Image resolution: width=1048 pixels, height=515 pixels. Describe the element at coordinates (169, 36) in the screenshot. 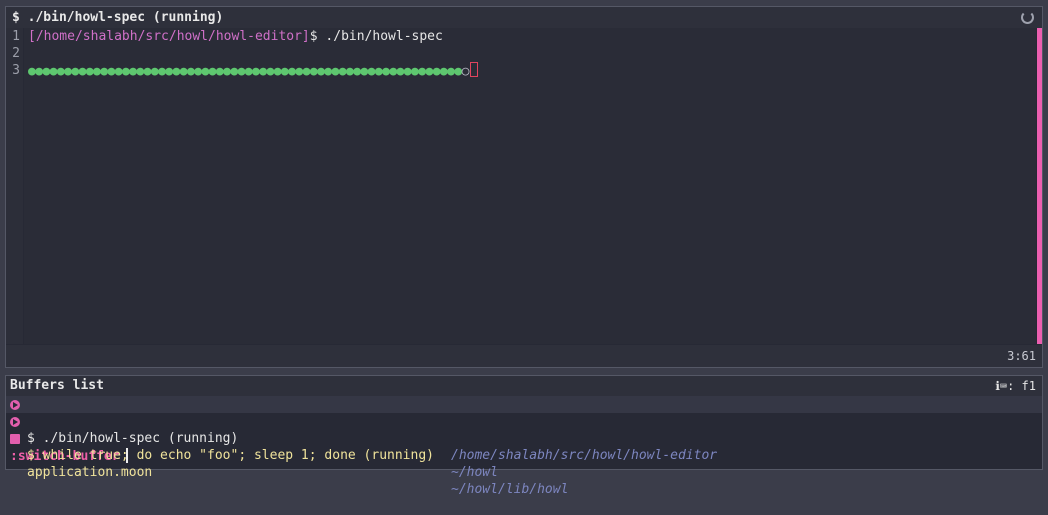

I see `prompt-path: [/home/shalabh/src/howl/howl-editor]` at that location.